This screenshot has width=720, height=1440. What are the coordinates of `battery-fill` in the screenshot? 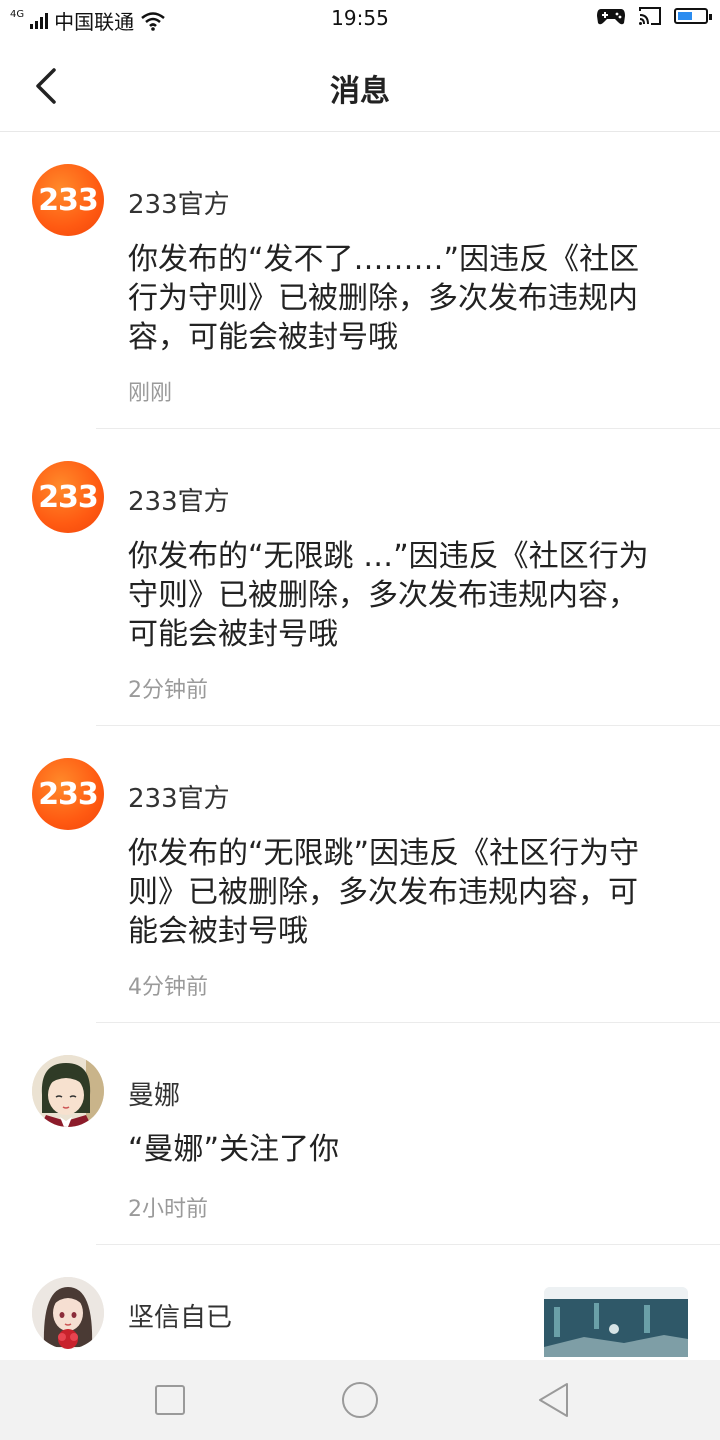 It's located at (685, 16).